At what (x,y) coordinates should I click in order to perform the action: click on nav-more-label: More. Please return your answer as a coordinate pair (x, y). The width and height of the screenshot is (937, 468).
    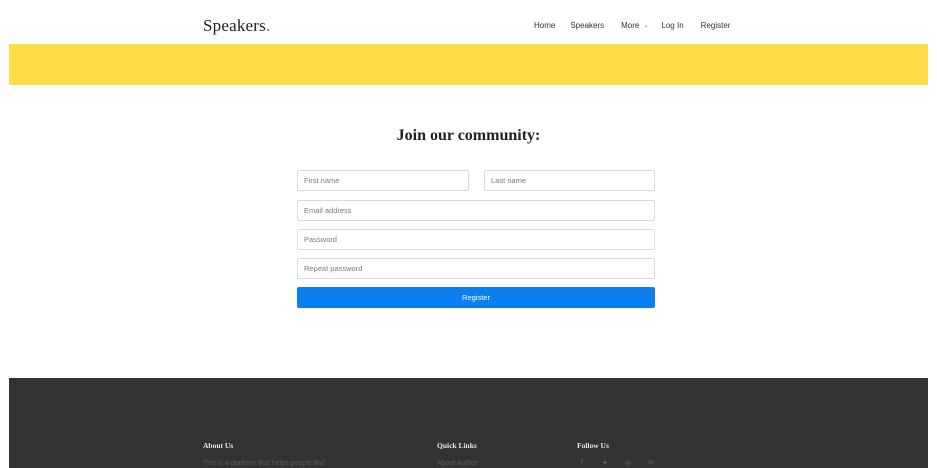
    Looking at the image, I should click on (630, 25).